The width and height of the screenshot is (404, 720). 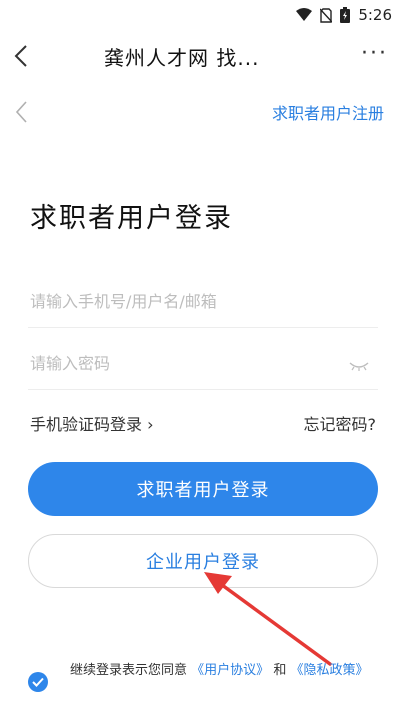 I want to click on page-back-button, so click(x=23, y=112).